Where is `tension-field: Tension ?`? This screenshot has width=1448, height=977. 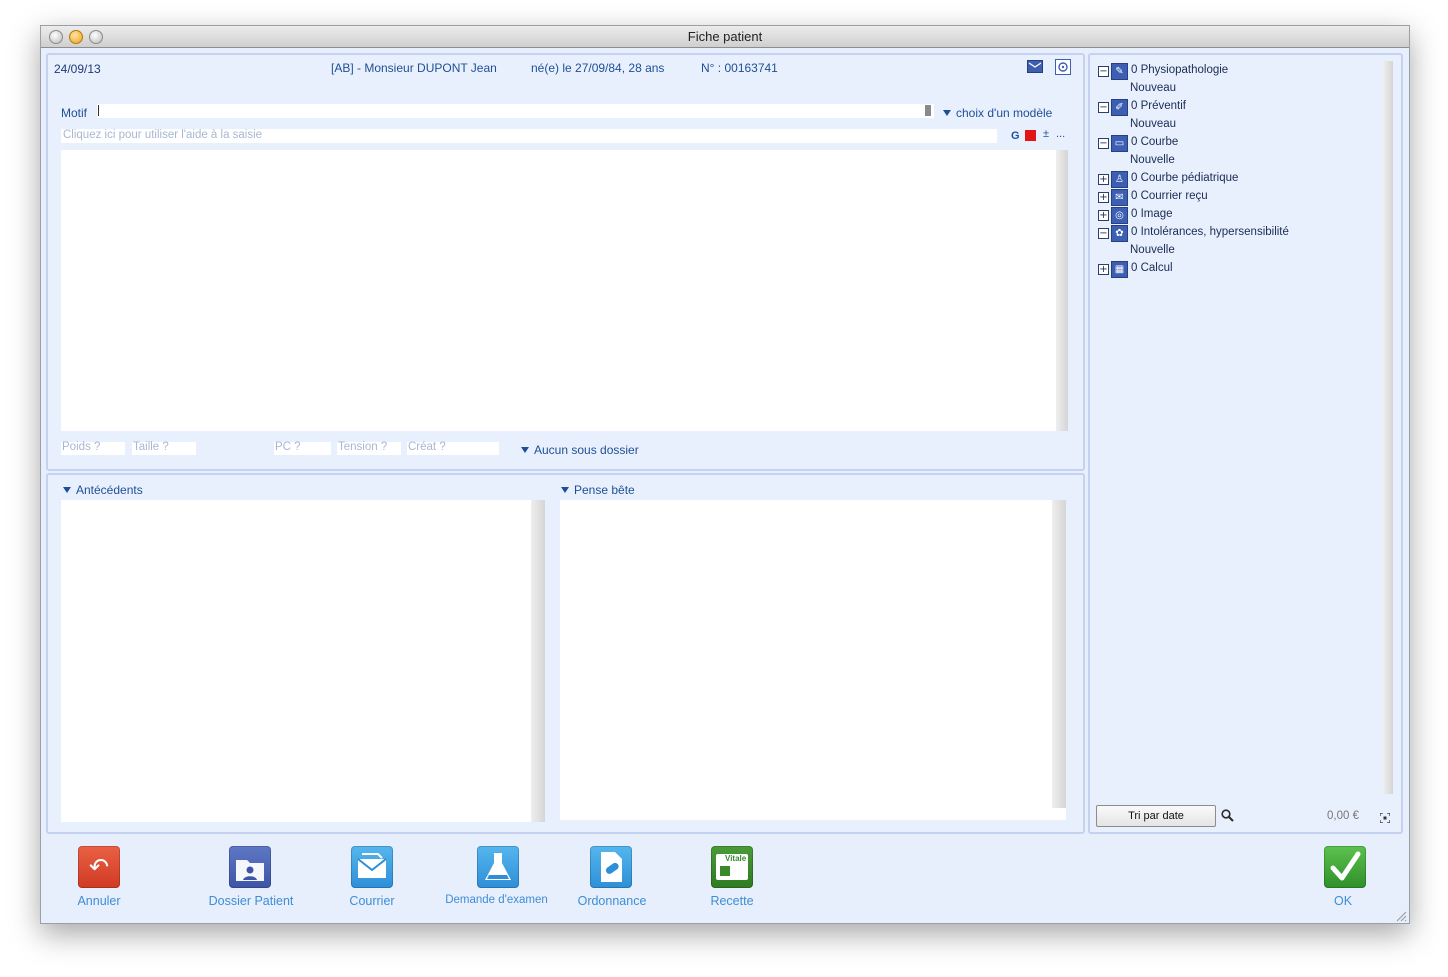
tension-field: Tension ? is located at coordinates (369, 448).